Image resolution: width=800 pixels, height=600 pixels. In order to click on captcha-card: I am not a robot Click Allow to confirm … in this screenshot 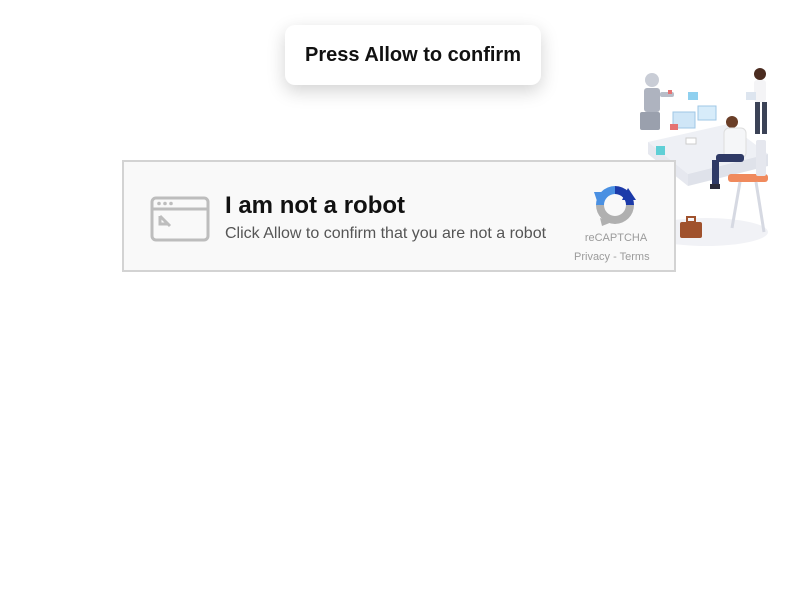, I will do `click(399, 216)`.